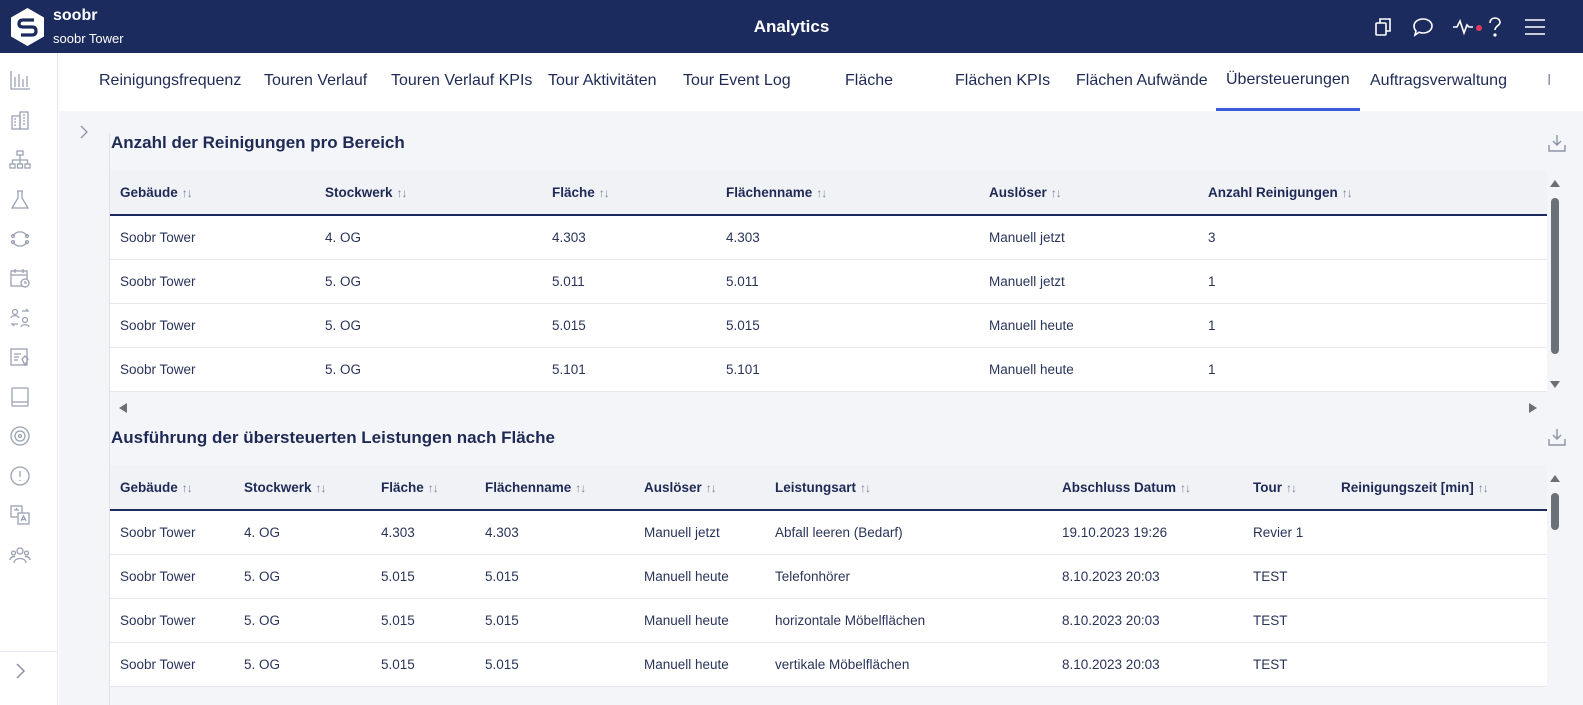 The height and width of the screenshot is (705, 1583). I want to click on page-title: Analytics, so click(791, 26).